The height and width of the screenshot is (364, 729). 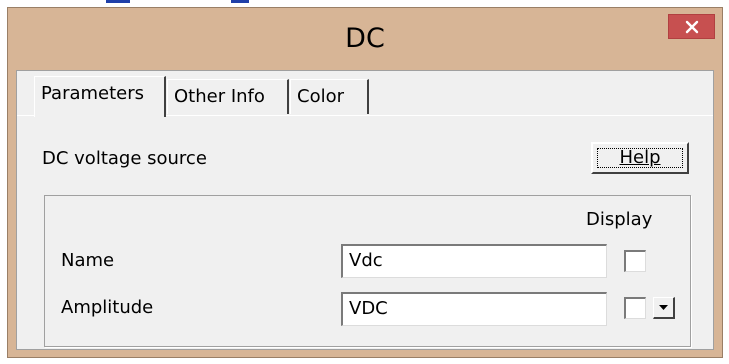 What do you see at coordinates (219, 96) in the screenshot?
I see `tab-other-info-label: Other Info` at bounding box center [219, 96].